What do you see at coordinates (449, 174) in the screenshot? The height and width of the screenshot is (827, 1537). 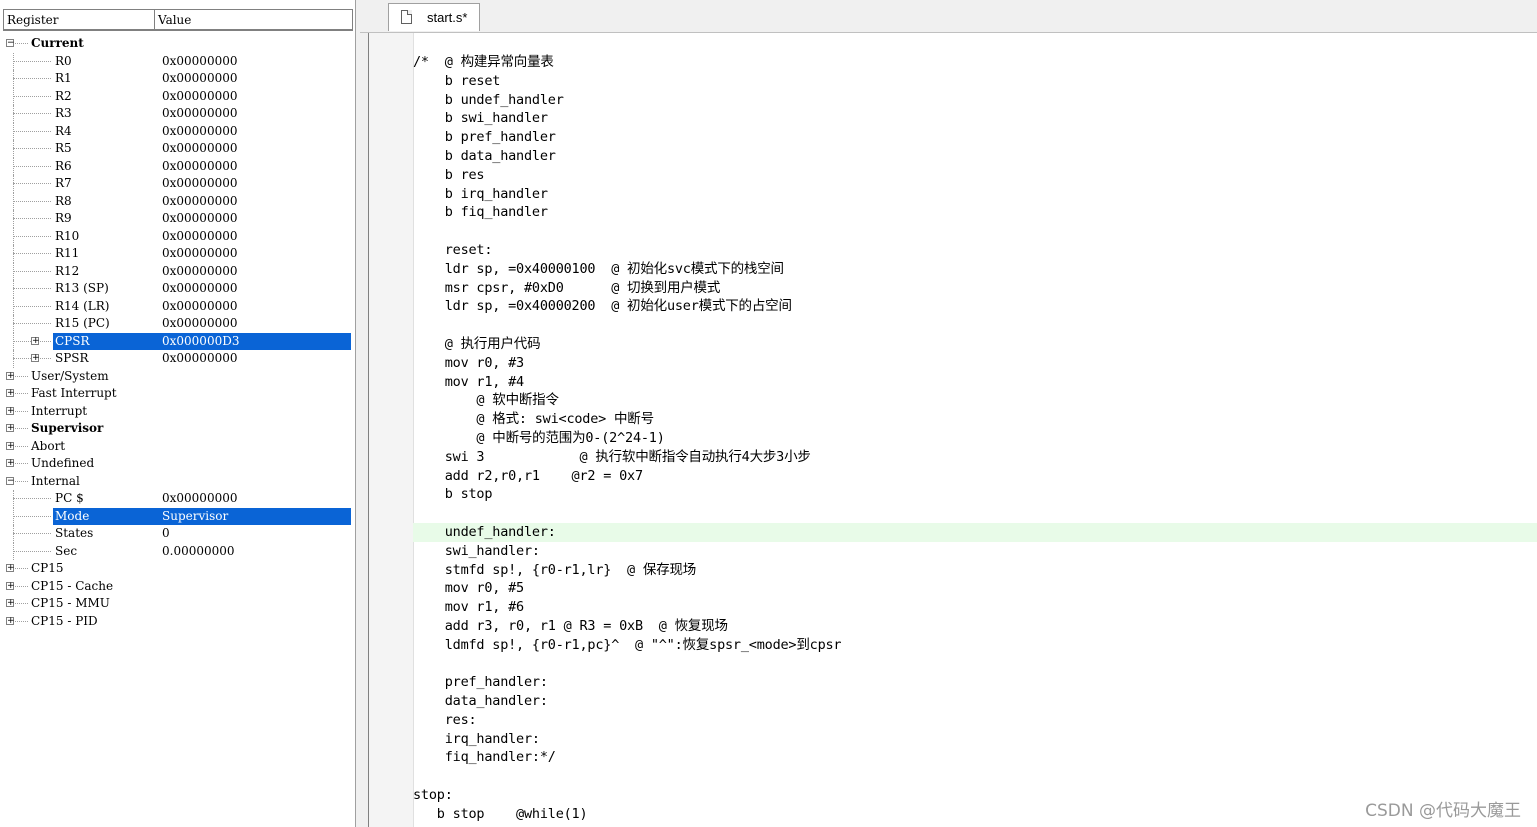 I see `code-line: b res` at bounding box center [449, 174].